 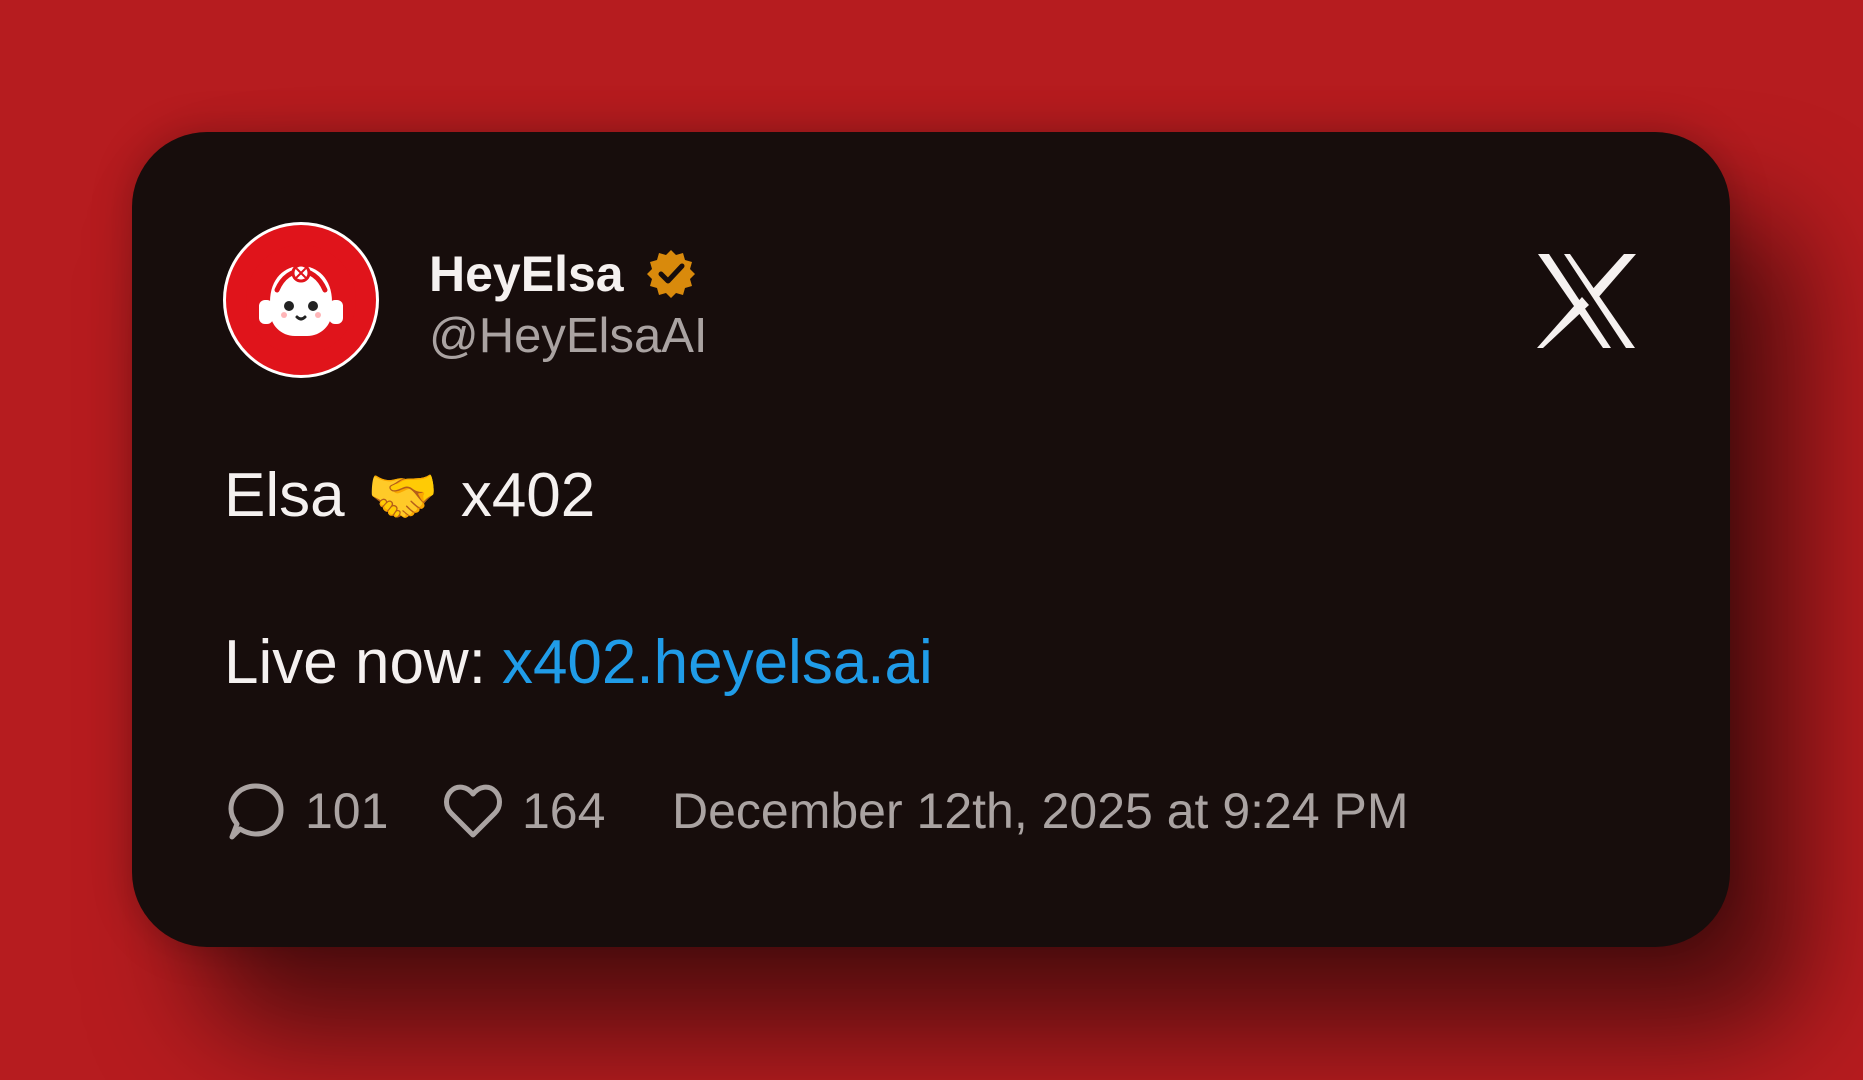 I want to click on like-stat: 164, so click(x=523, y=811).